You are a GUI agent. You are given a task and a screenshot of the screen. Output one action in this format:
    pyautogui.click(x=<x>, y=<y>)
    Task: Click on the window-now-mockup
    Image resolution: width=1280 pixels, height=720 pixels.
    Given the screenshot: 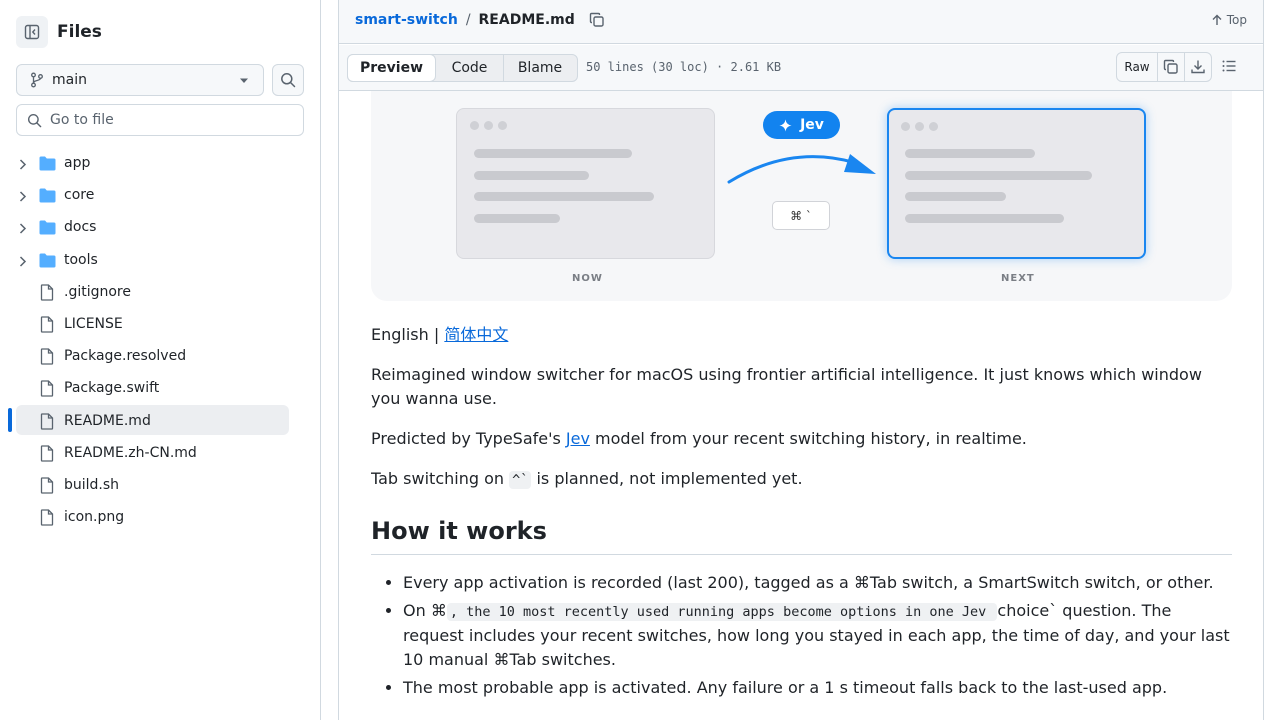 What is the action you would take?
    pyautogui.click(x=585, y=183)
    